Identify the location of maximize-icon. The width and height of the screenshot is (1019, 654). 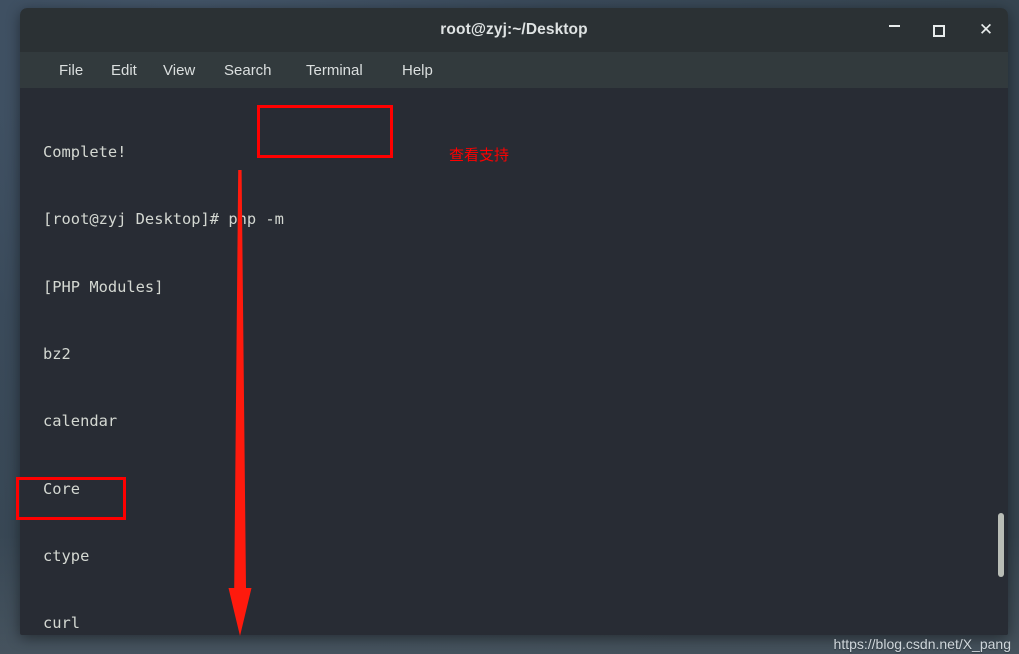
(939, 31).